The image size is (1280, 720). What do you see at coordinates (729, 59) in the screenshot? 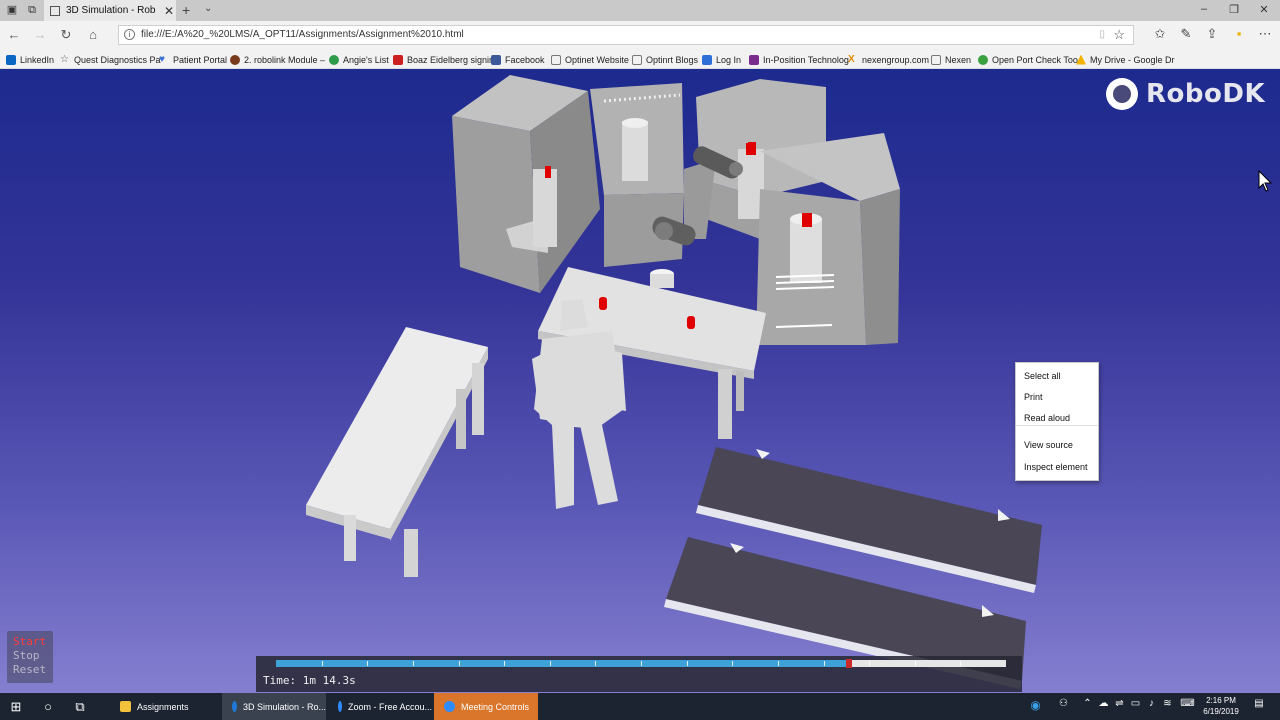
I see `favorite-label: Log In` at bounding box center [729, 59].